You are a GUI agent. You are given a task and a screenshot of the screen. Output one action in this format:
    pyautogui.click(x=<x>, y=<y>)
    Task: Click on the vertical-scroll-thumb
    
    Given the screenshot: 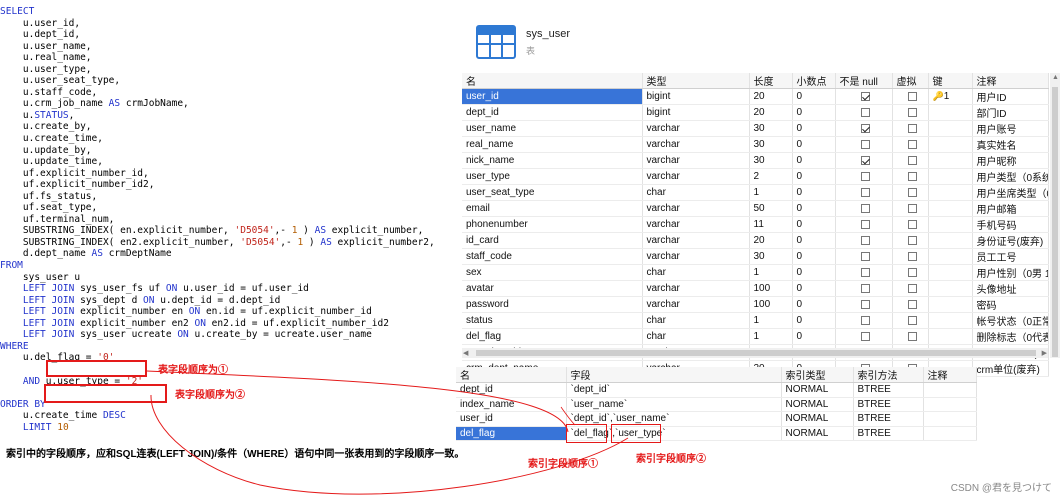 What is the action you would take?
    pyautogui.click(x=1055, y=222)
    